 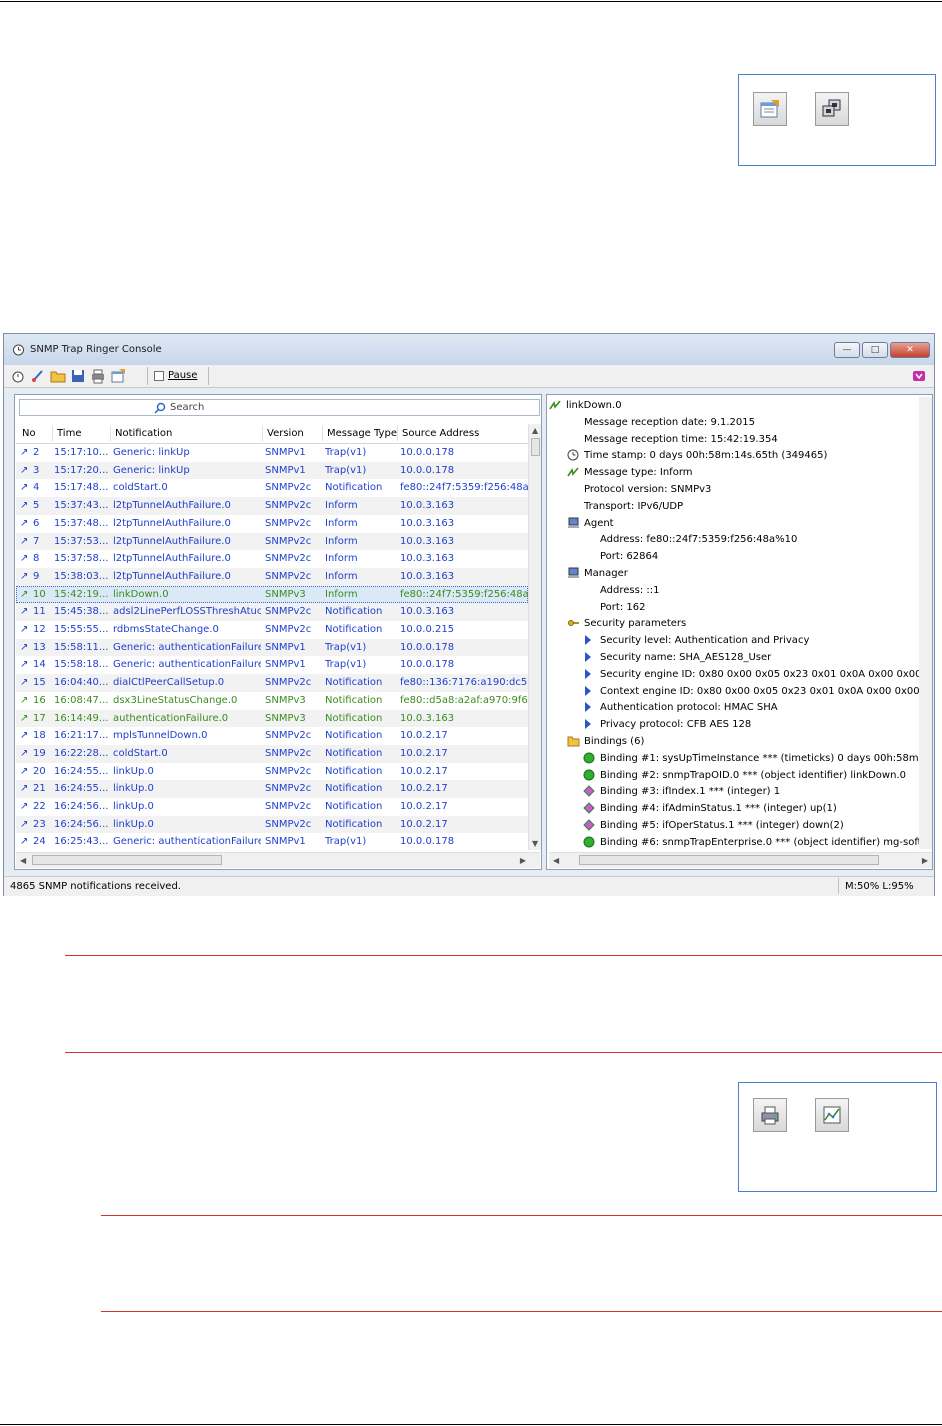 I want to click on row-number-text: 4, so click(x=36, y=488).